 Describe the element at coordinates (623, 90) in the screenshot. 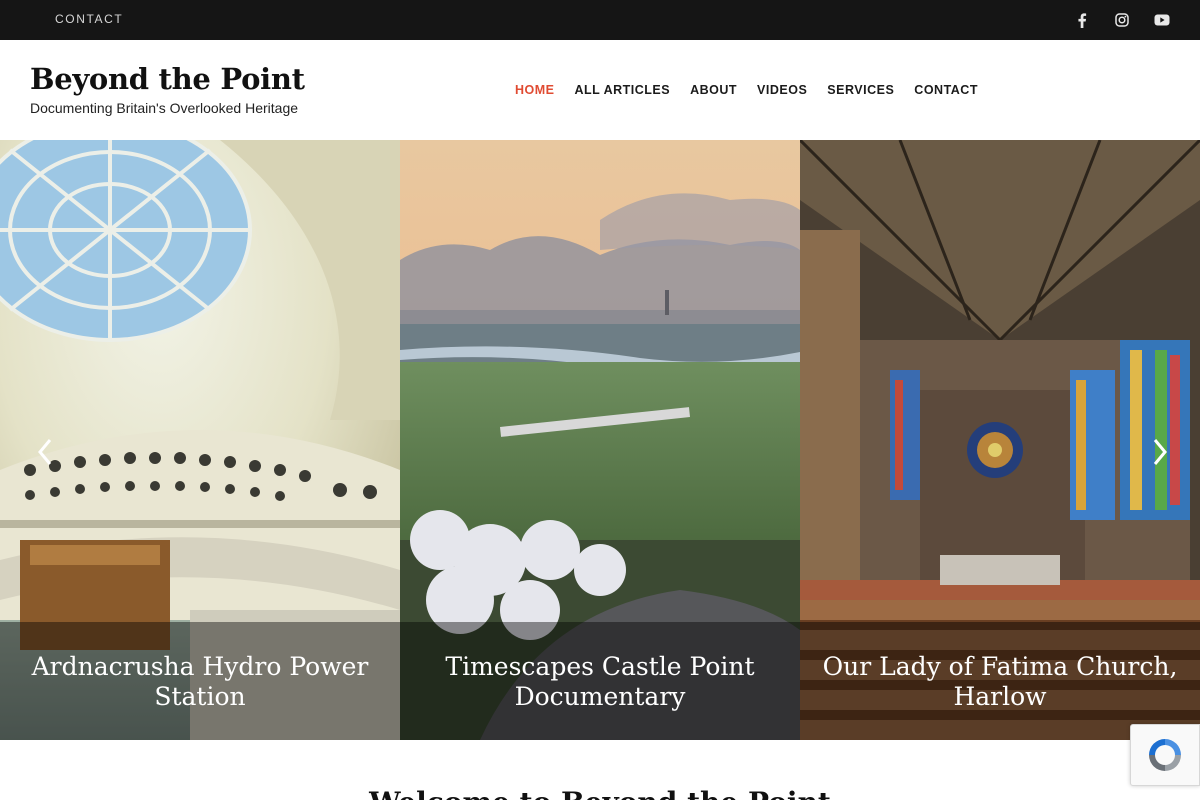

I see `nav-item-all-articles: ALL ARTICLES` at that location.